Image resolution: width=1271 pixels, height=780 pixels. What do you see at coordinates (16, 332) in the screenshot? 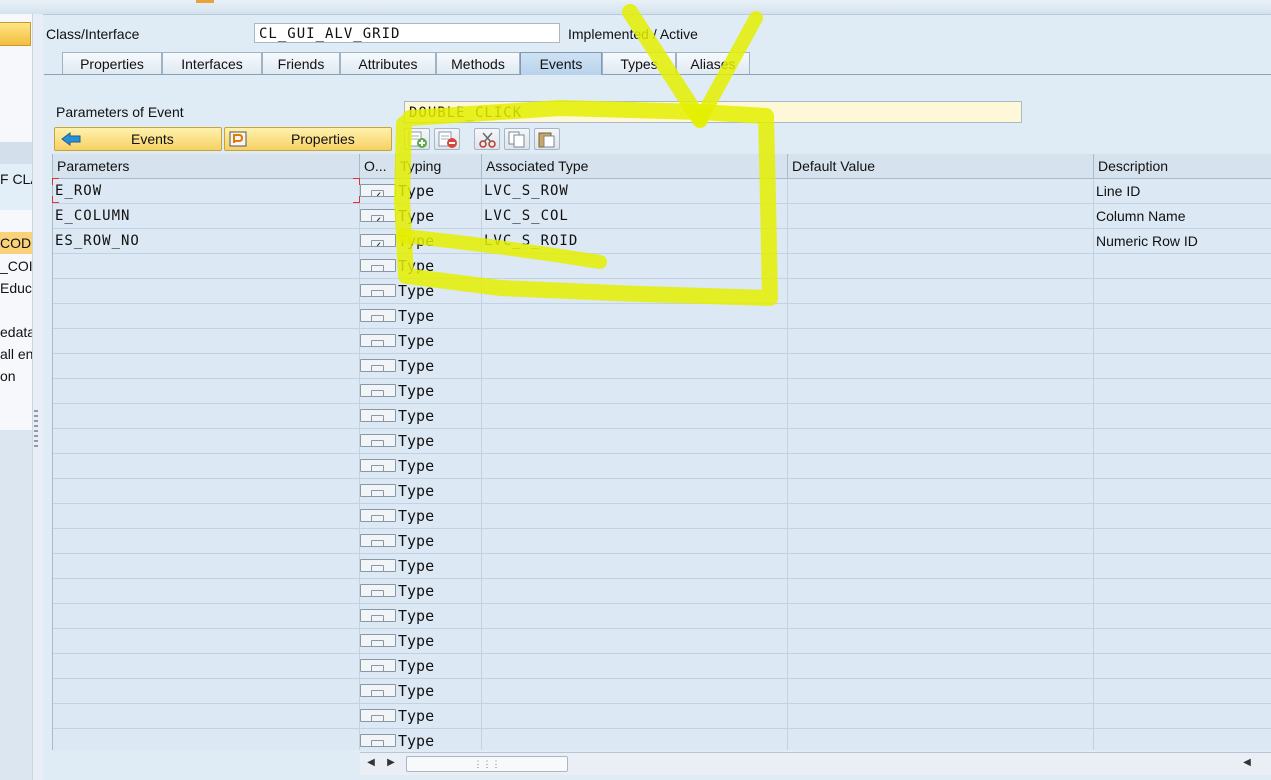
I see `navigator-row: edata` at bounding box center [16, 332].